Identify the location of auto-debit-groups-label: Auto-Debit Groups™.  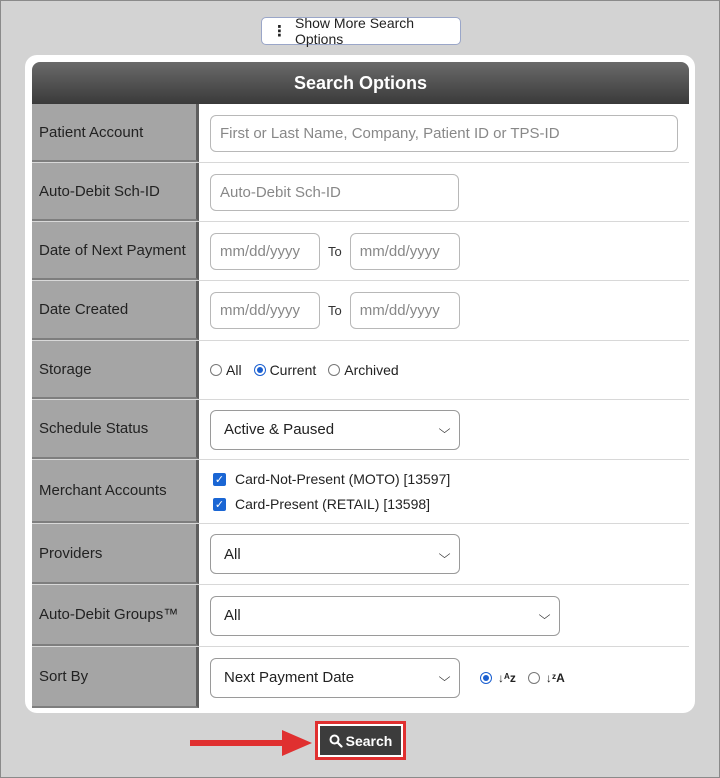
(115, 615).